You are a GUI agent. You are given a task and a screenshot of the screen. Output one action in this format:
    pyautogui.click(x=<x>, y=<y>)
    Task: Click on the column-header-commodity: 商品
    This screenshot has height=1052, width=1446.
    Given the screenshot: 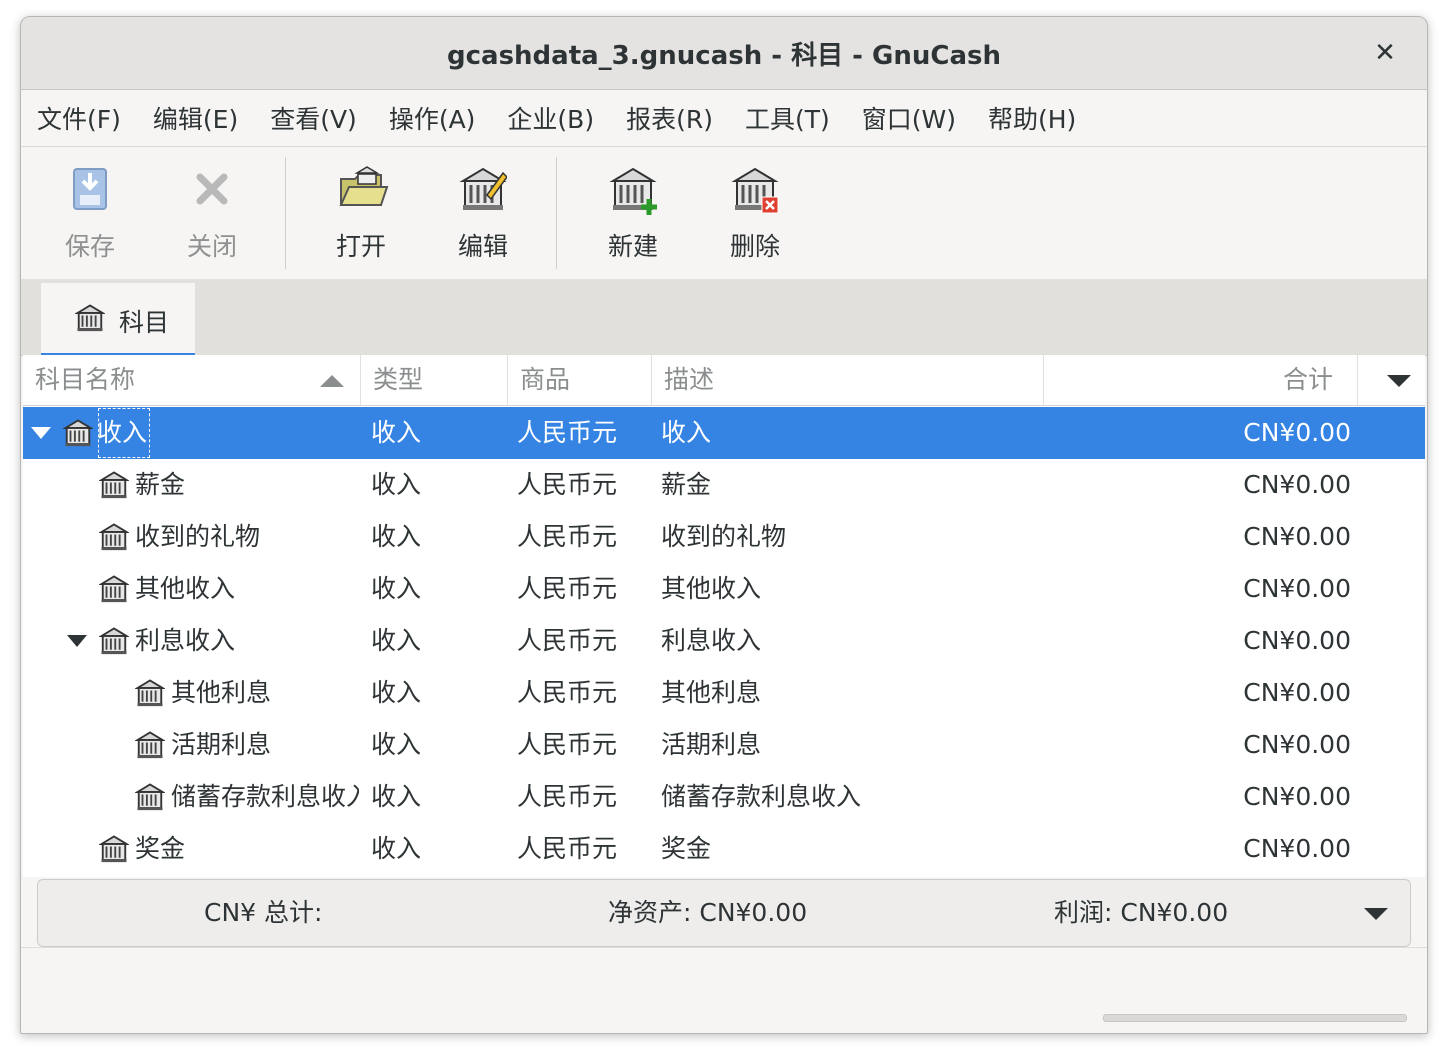 What is the action you would take?
    pyautogui.click(x=580, y=380)
    